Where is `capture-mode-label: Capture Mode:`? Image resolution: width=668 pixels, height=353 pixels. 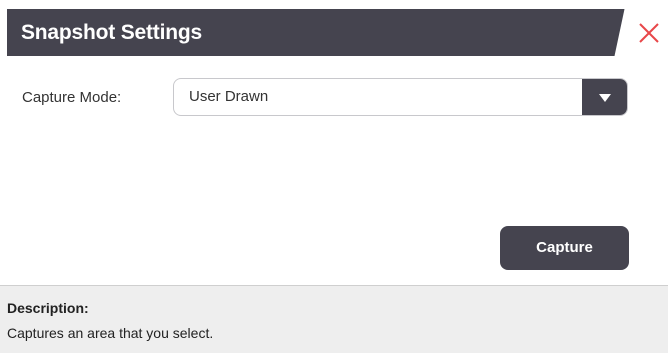
capture-mode-label: Capture Mode: is located at coordinates (72, 97).